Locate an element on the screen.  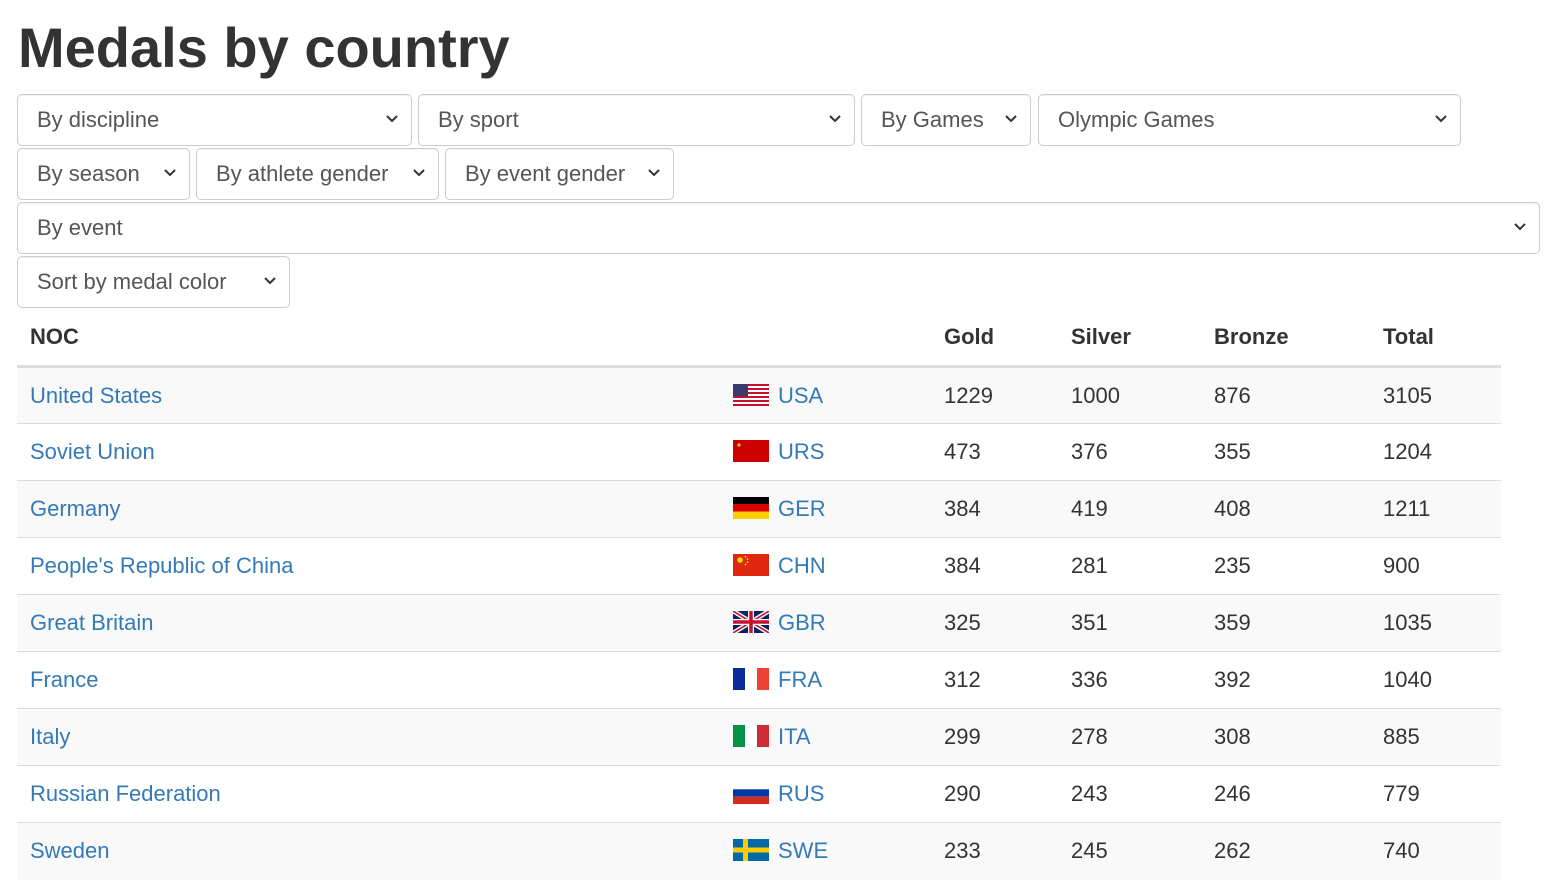
bronze-cell: 408 is located at coordinates (1285, 509).